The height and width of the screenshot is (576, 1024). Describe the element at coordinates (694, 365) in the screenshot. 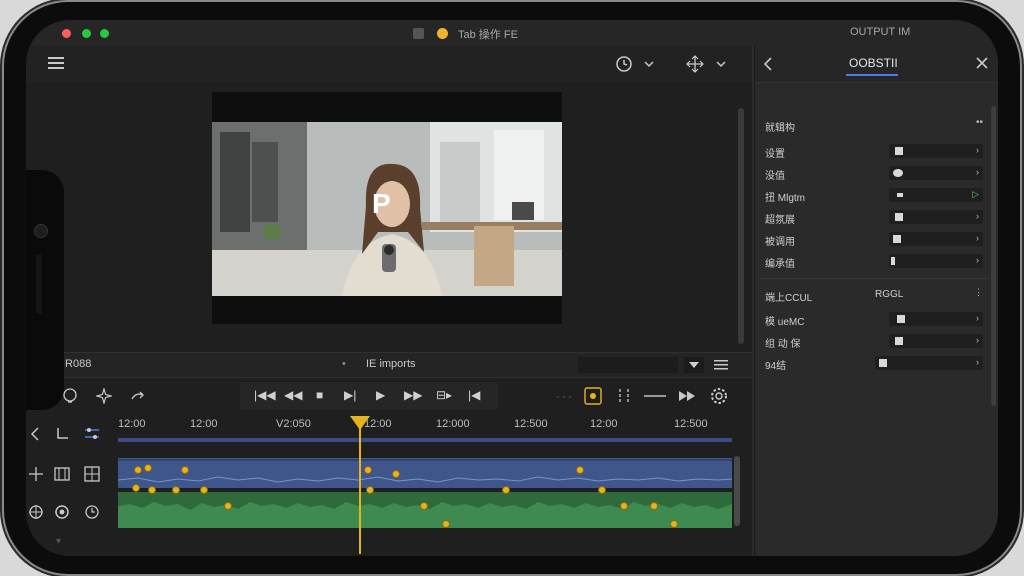

I see `dropdown-button` at that location.